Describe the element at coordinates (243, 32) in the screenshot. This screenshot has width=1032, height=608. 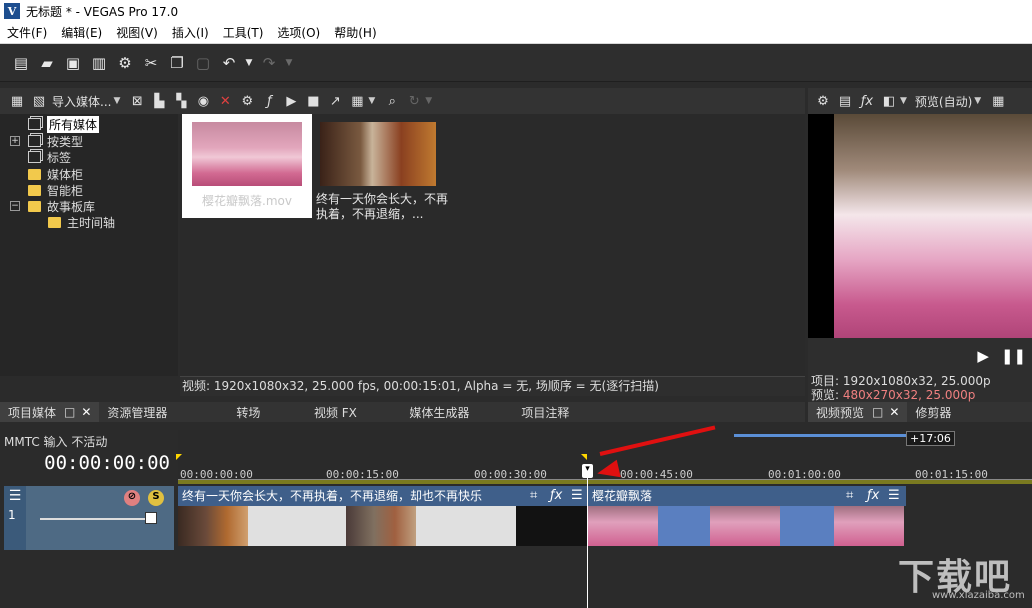
I see `menu-tools: 工具(T)` at that location.